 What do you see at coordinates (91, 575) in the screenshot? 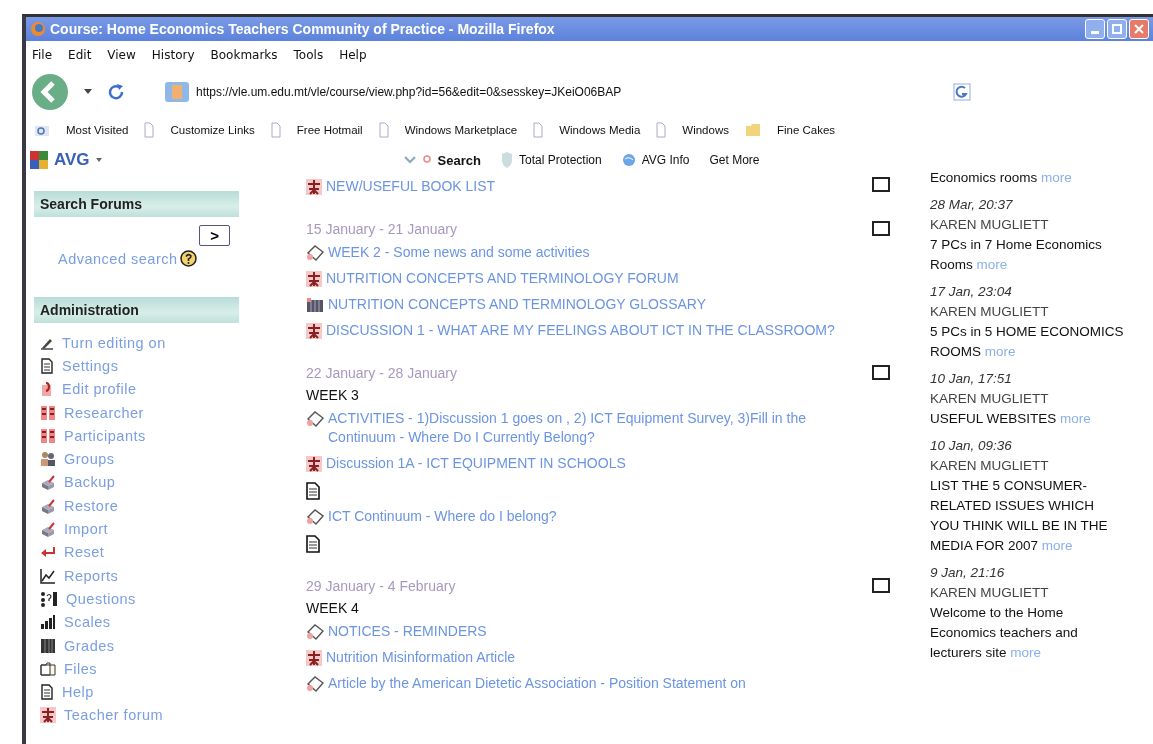
I see `admin-link: Reports` at bounding box center [91, 575].